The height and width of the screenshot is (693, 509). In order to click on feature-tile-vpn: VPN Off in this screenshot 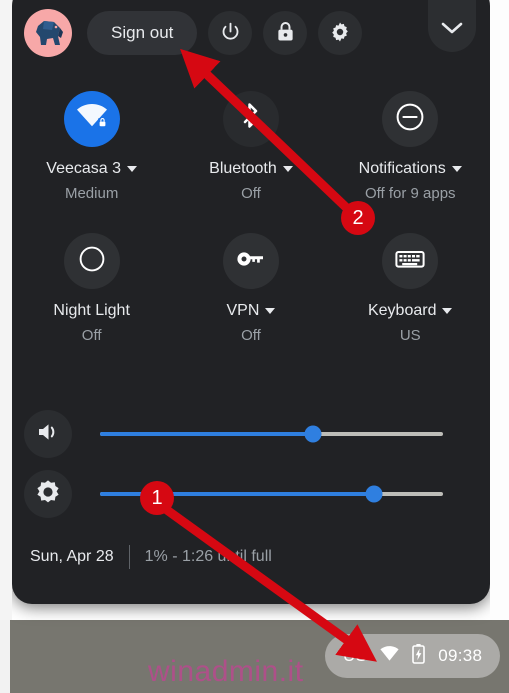, I will do `click(250, 284)`.